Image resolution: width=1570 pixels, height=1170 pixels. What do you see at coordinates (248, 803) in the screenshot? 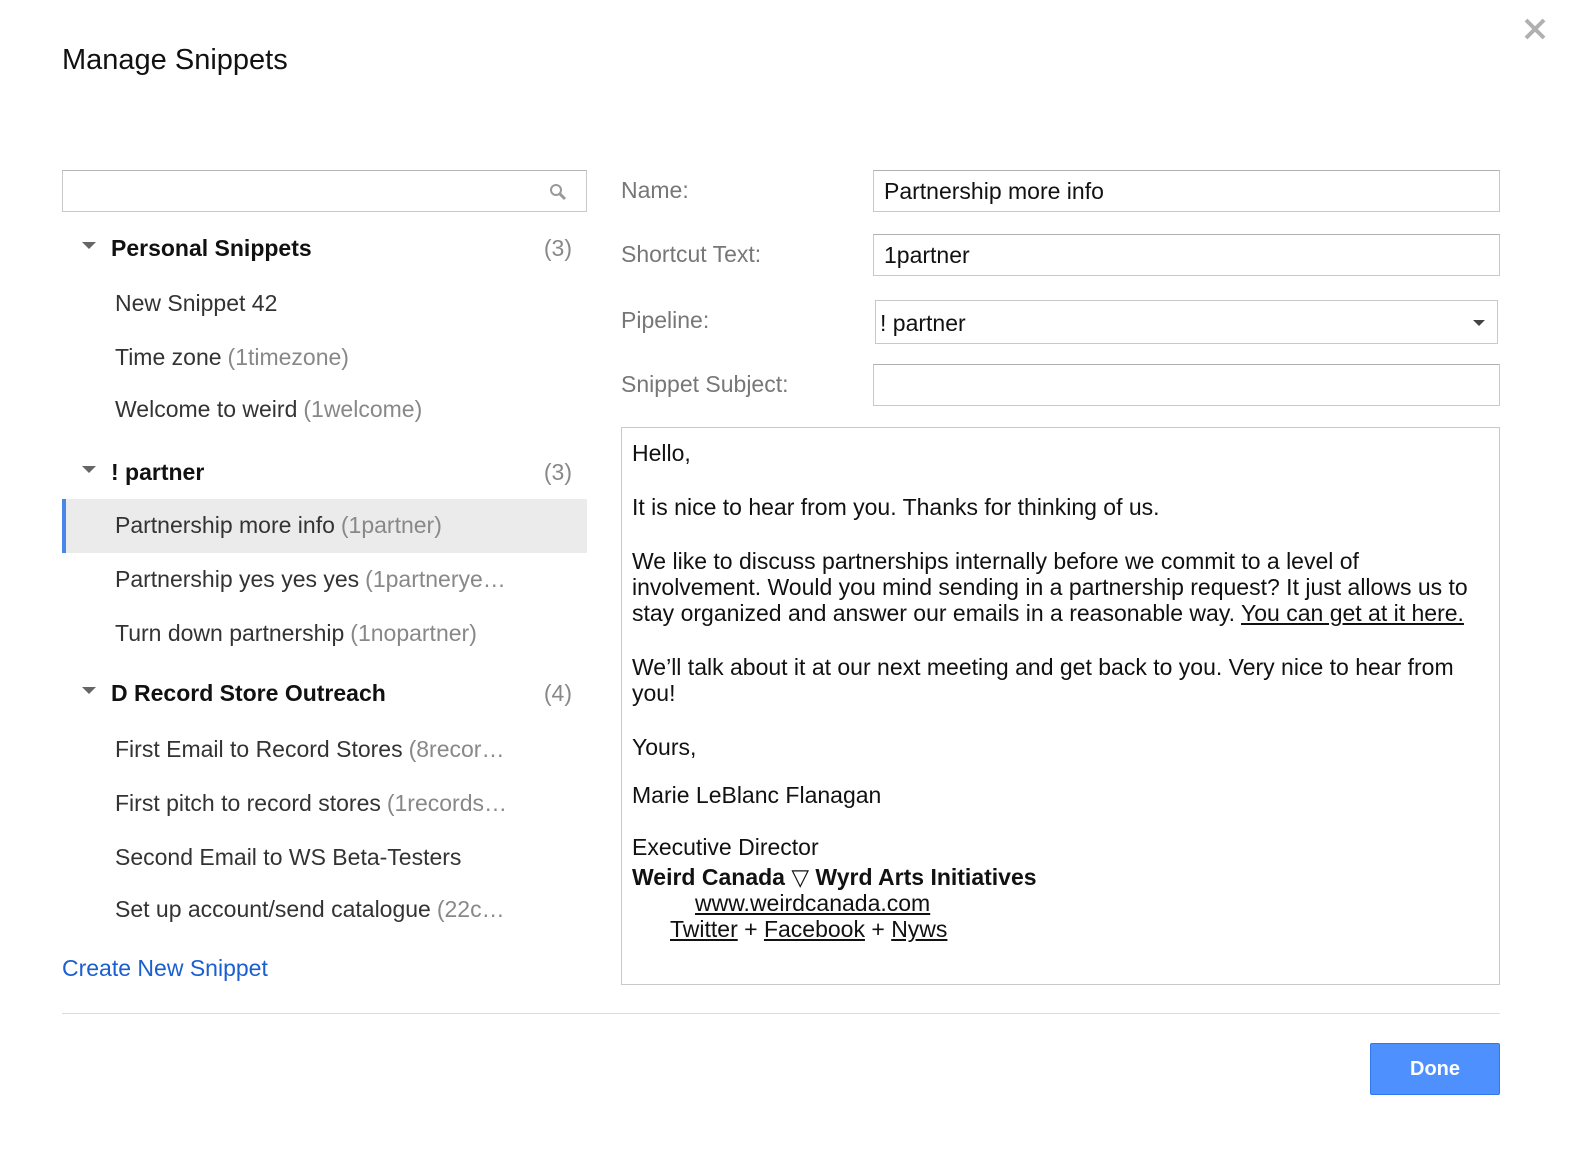
I see `snippet-name: First pitch to record stores` at bounding box center [248, 803].